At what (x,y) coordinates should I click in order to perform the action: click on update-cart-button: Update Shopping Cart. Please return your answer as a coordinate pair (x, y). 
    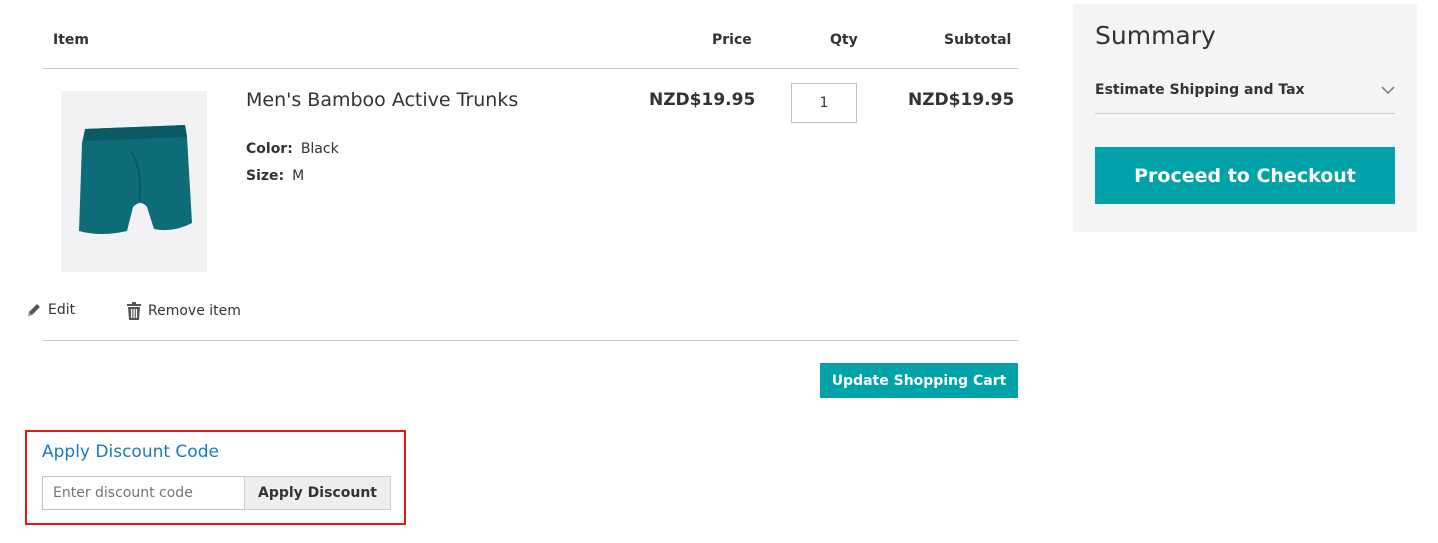
    Looking at the image, I should click on (919, 380).